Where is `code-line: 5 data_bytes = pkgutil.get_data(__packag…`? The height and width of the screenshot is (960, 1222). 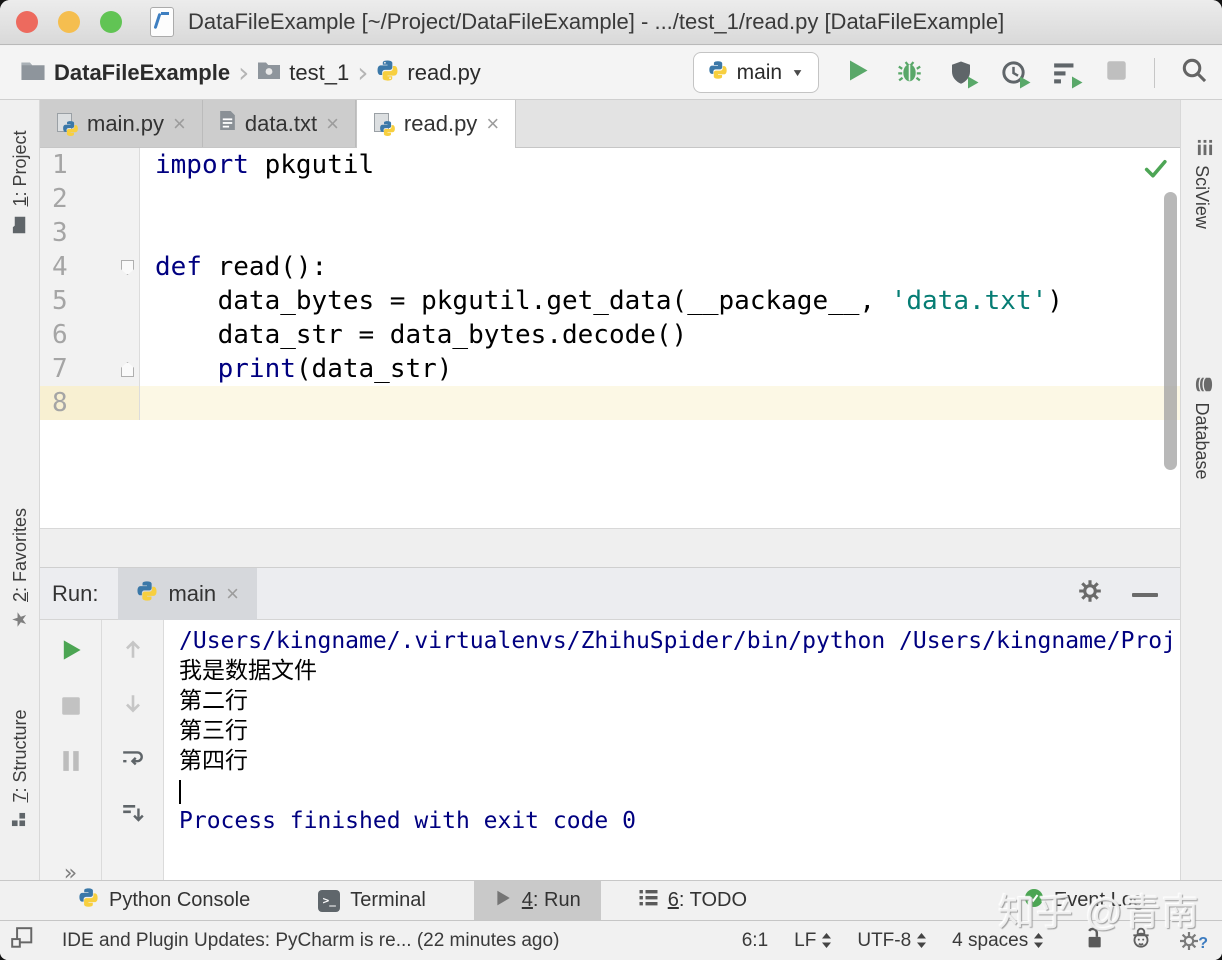
code-line: 5 data_bytes = pkgutil.get_data(__packag… is located at coordinates (610, 301).